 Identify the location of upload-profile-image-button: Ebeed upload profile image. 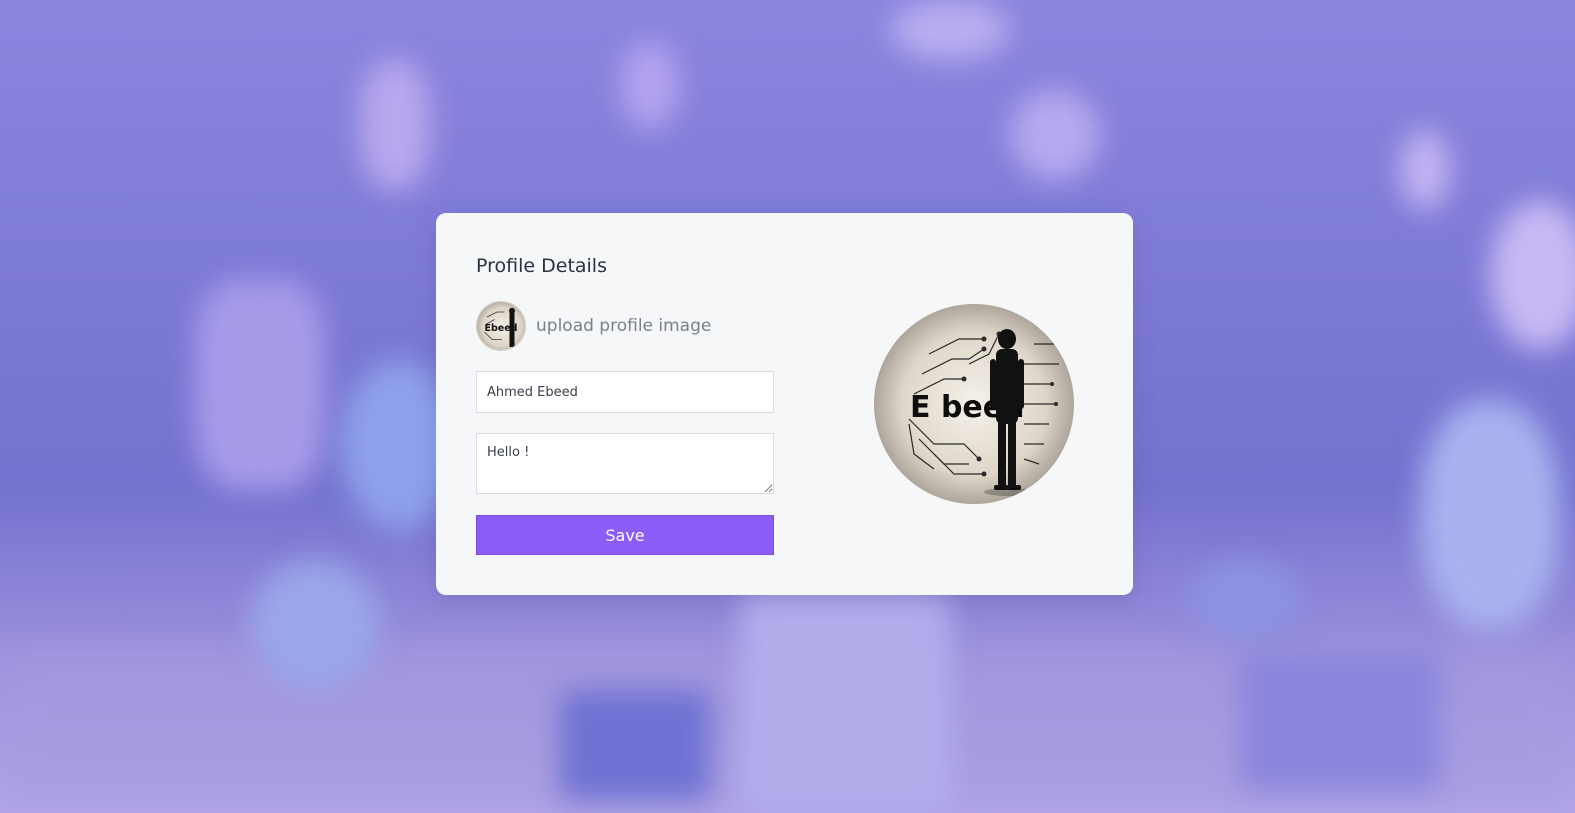
(593, 326).